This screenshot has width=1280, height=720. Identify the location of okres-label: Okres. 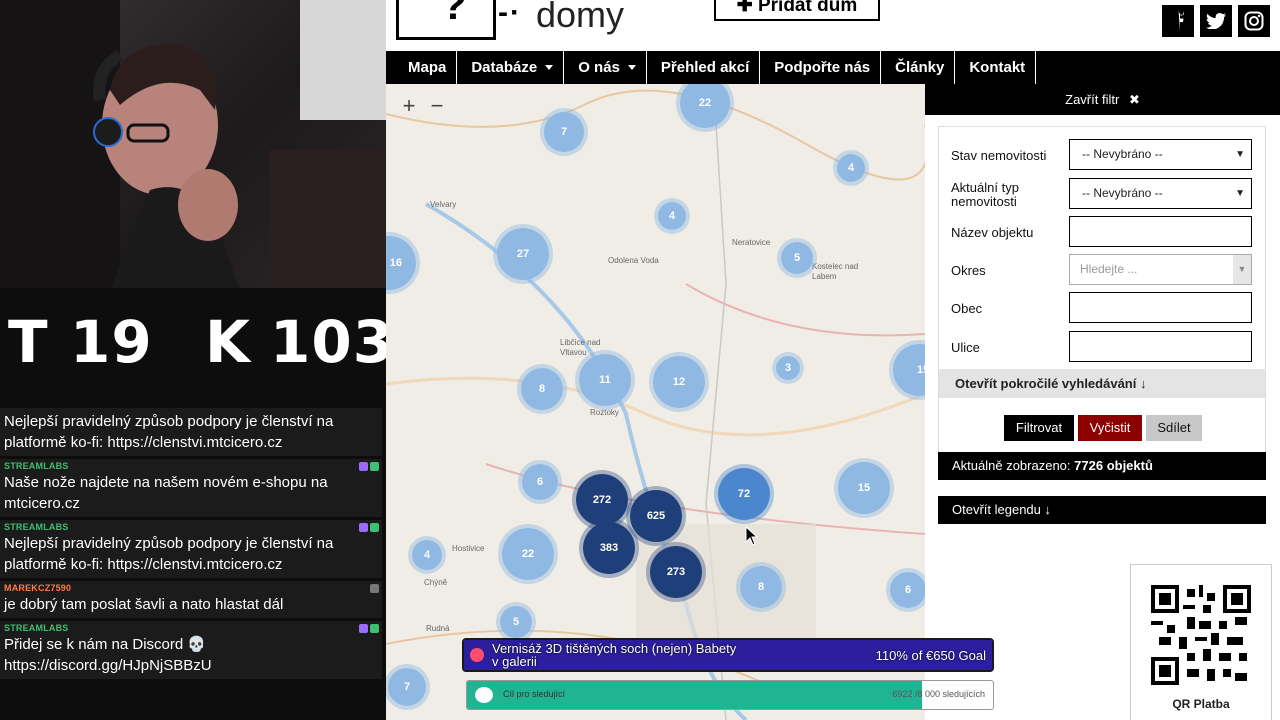
(968, 270).